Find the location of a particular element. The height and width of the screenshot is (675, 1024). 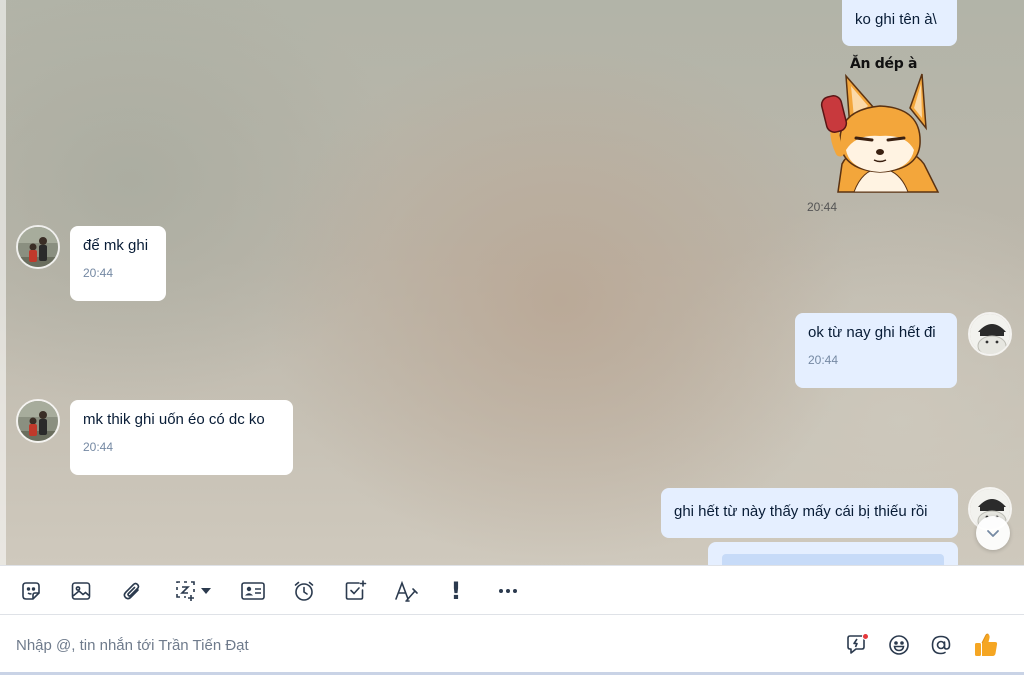

message-bubble-outgoing: ok từ nay ghi hết đi 20:44 is located at coordinates (876, 350).